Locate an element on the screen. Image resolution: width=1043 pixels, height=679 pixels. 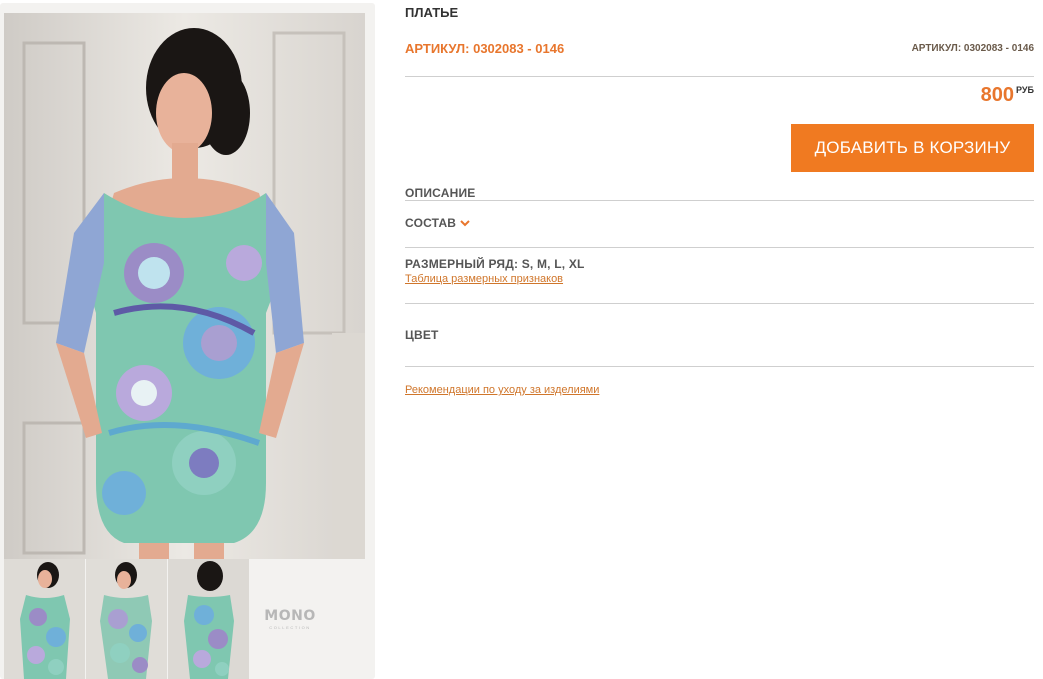
size-table-link: Таблица размерных признаков is located at coordinates (484, 279).